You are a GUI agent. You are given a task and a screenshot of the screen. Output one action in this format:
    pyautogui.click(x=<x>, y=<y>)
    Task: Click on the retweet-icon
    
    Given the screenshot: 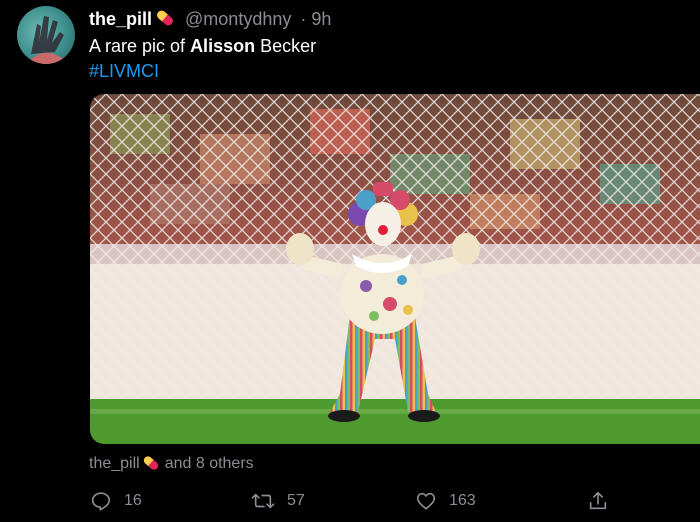 What is the action you would take?
    pyautogui.click(x=263, y=501)
    